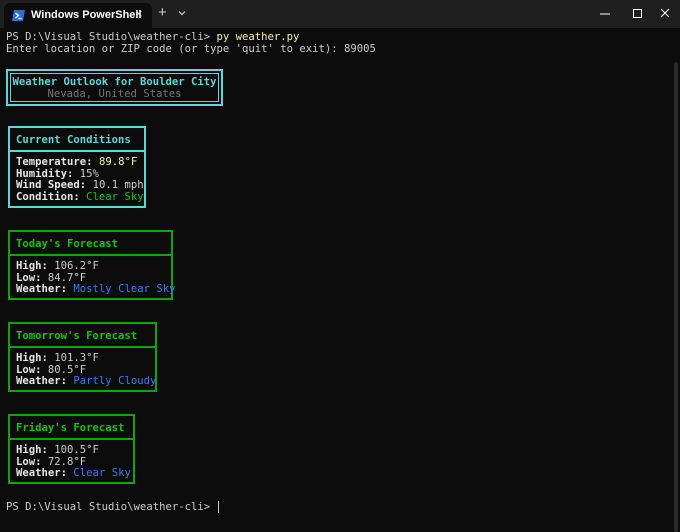 The width and height of the screenshot is (680, 532). Describe the element at coordinates (139, 13) in the screenshot. I see `tab-close-icon: ×` at that location.